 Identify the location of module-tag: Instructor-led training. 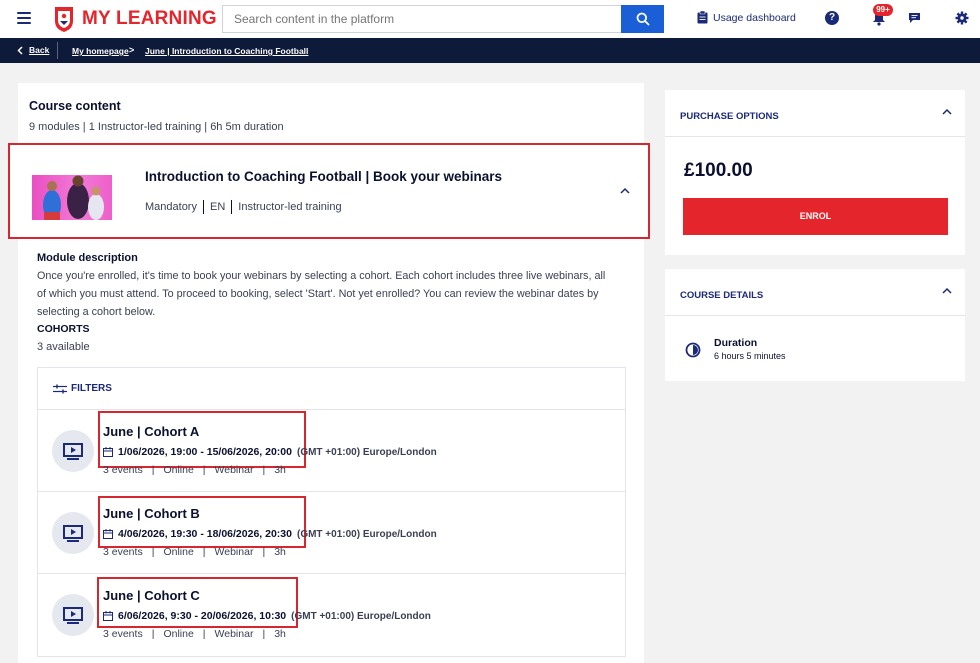
(290, 207).